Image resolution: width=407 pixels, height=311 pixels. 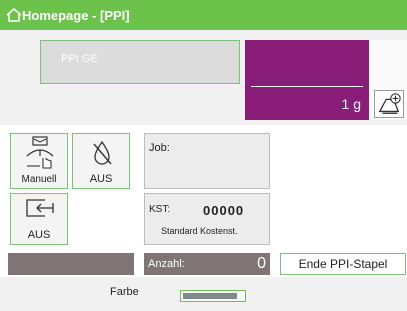 I want to click on kst-description: Standard Kostenst., so click(x=199, y=231).